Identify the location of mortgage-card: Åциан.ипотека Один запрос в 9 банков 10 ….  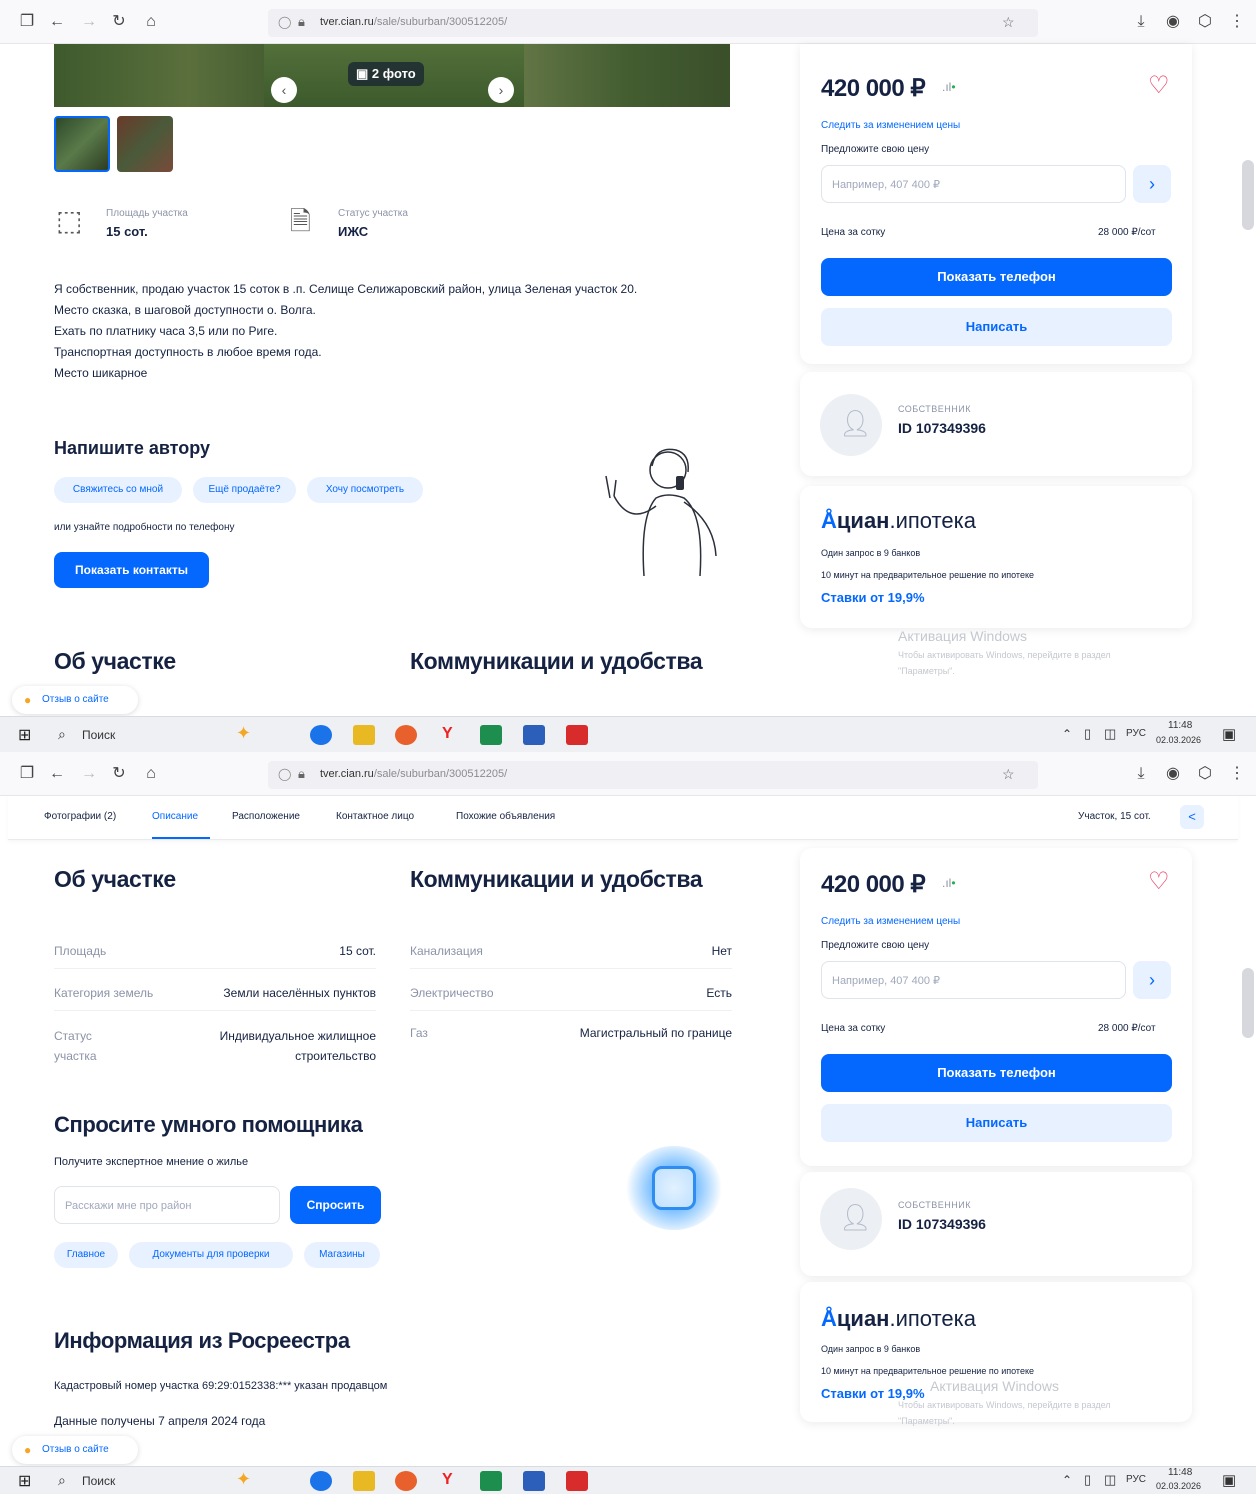
(996, 557).